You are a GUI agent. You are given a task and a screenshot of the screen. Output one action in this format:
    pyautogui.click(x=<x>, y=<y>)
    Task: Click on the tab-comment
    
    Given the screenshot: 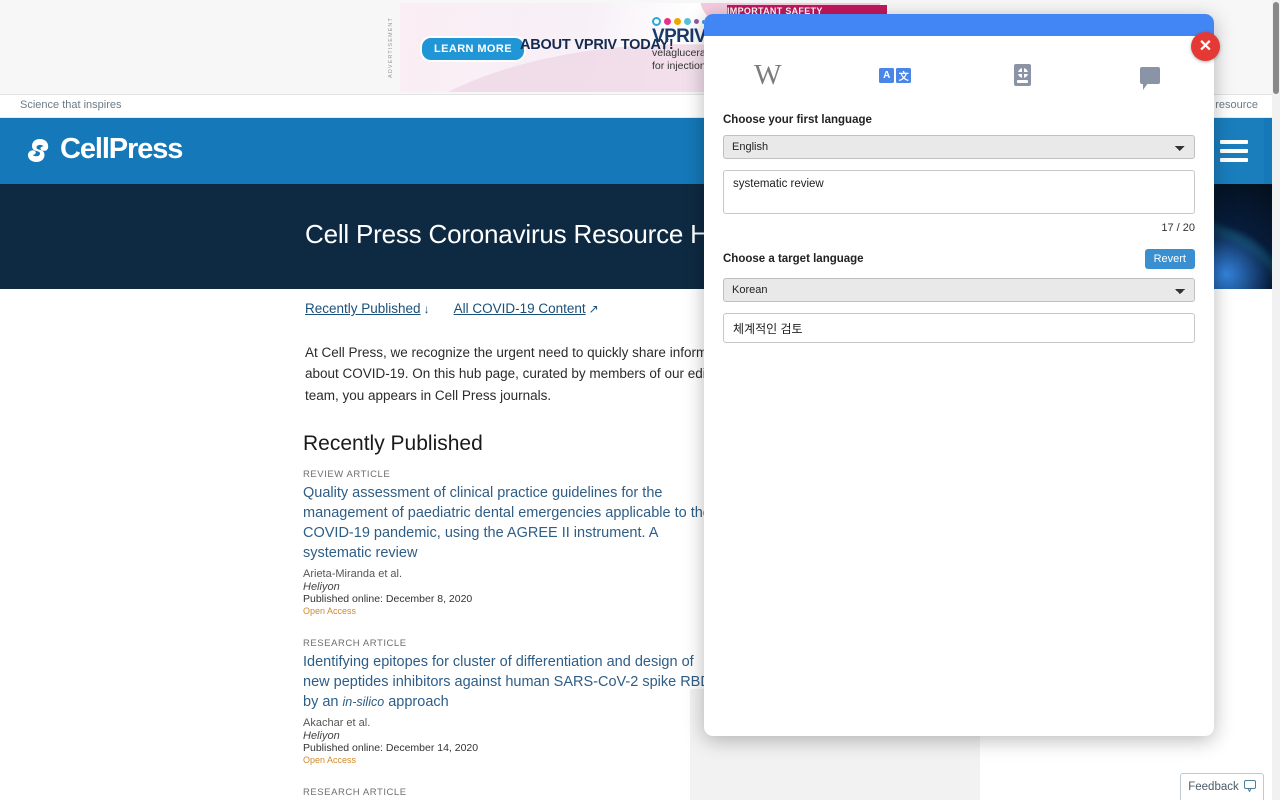 What is the action you would take?
    pyautogui.click(x=1151, y=75)
    